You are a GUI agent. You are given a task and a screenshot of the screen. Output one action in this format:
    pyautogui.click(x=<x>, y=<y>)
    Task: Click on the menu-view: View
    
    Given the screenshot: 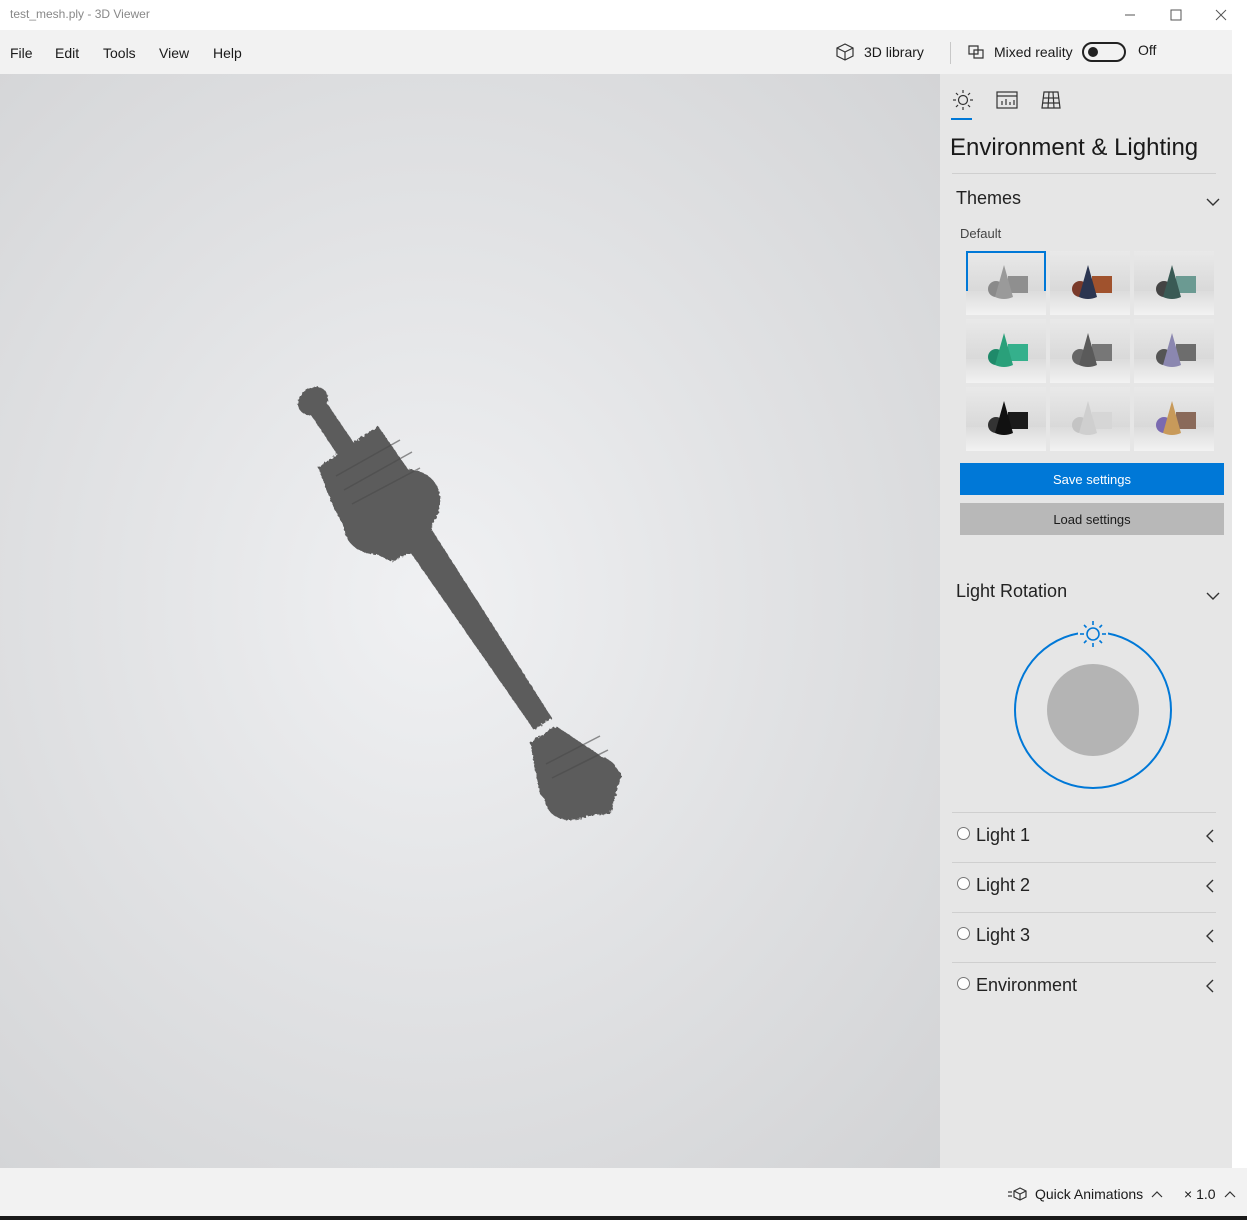 What is the action you would take?
    pyautogui.click(x=174, y=53)
    